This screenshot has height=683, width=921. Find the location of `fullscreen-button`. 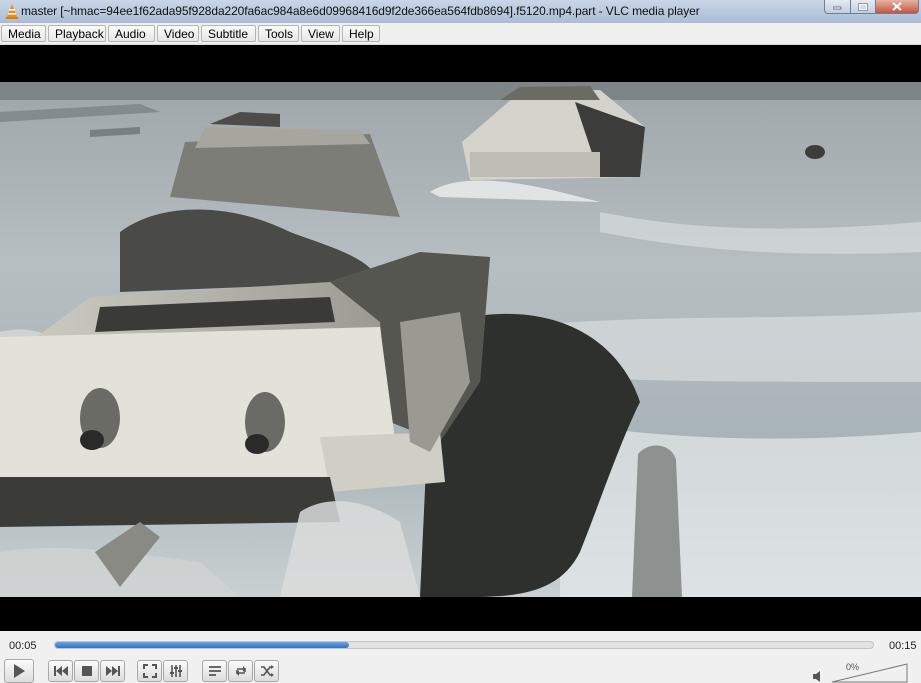

fullscreen-button is located at coordinates (149, 671).